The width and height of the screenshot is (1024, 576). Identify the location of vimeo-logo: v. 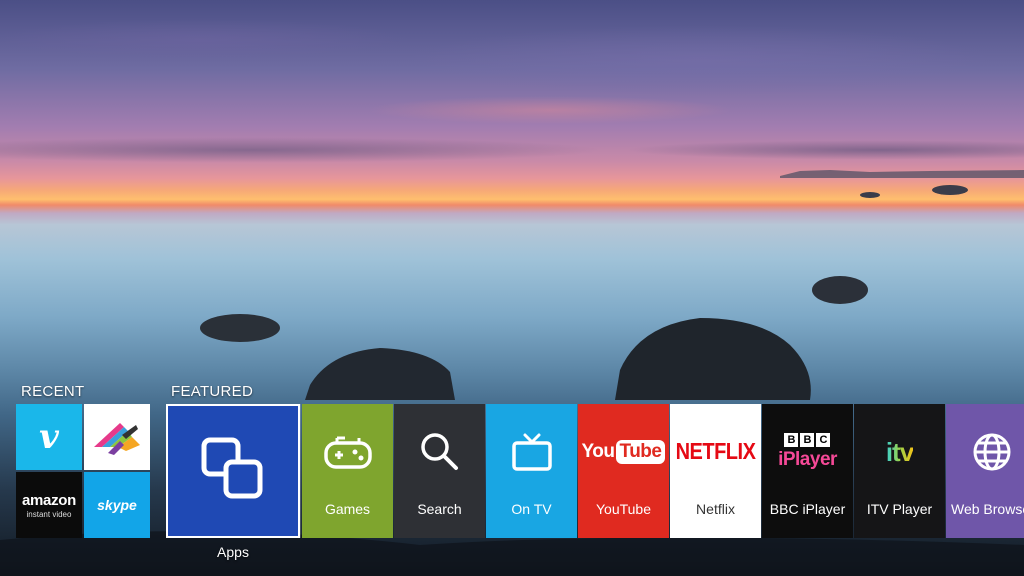
(49, 437).